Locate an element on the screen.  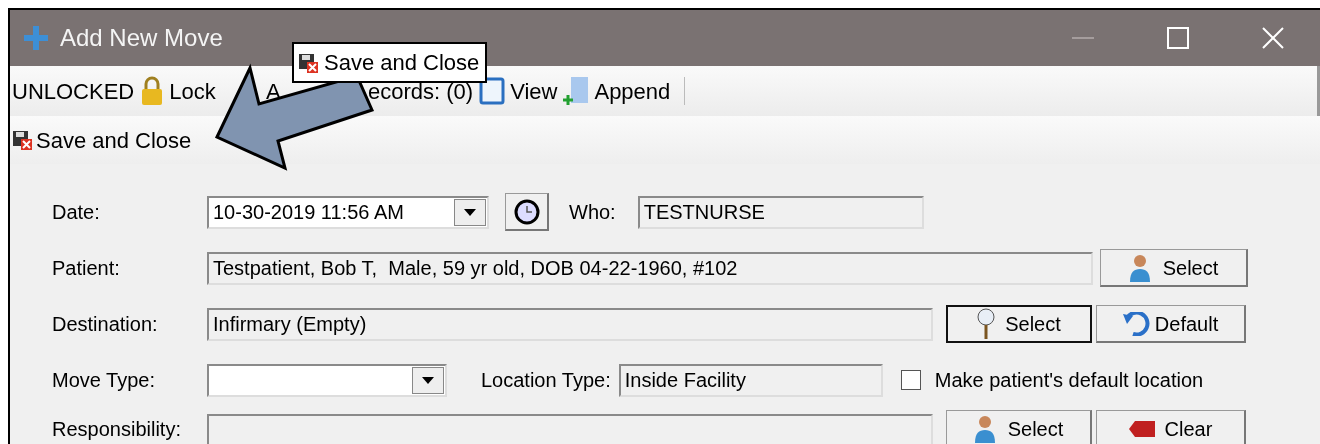
lock-button: Lock is located at coordinates (178, 91).